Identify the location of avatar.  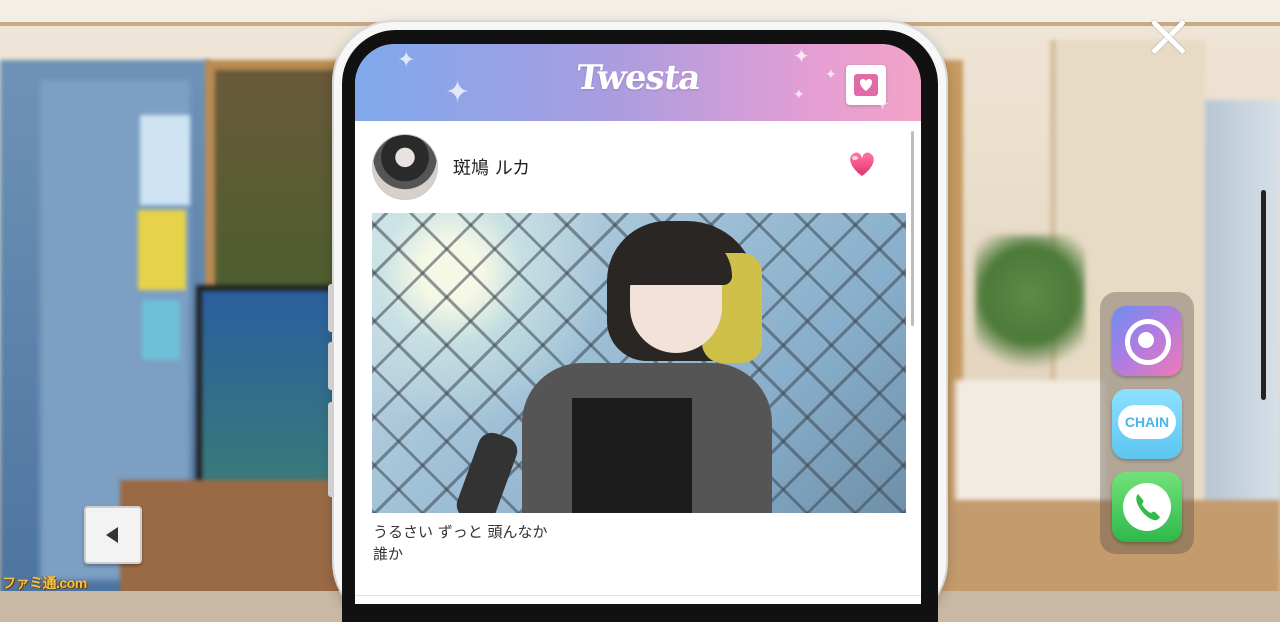
(405, 167).